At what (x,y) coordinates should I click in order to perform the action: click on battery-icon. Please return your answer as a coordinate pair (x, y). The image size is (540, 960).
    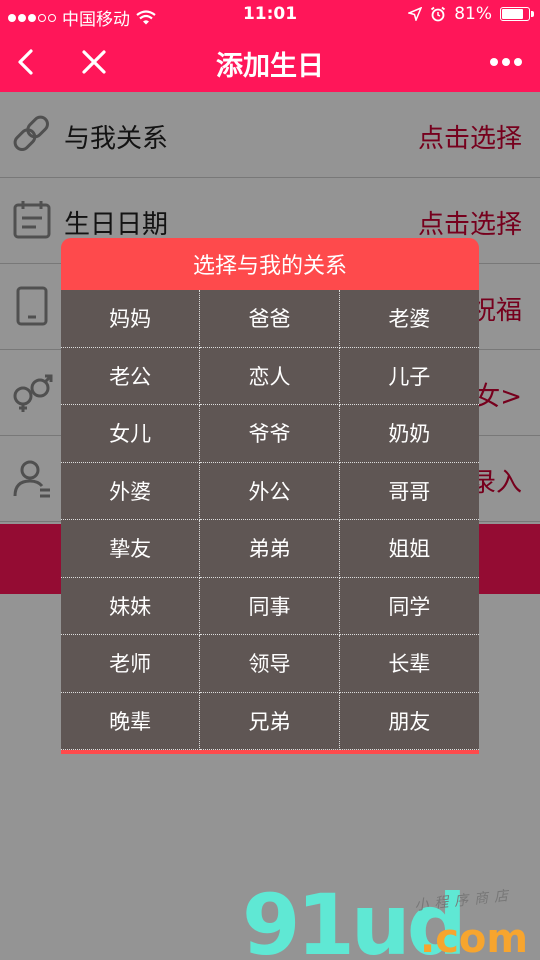
    Looking at the image, I should click on (517, 14).